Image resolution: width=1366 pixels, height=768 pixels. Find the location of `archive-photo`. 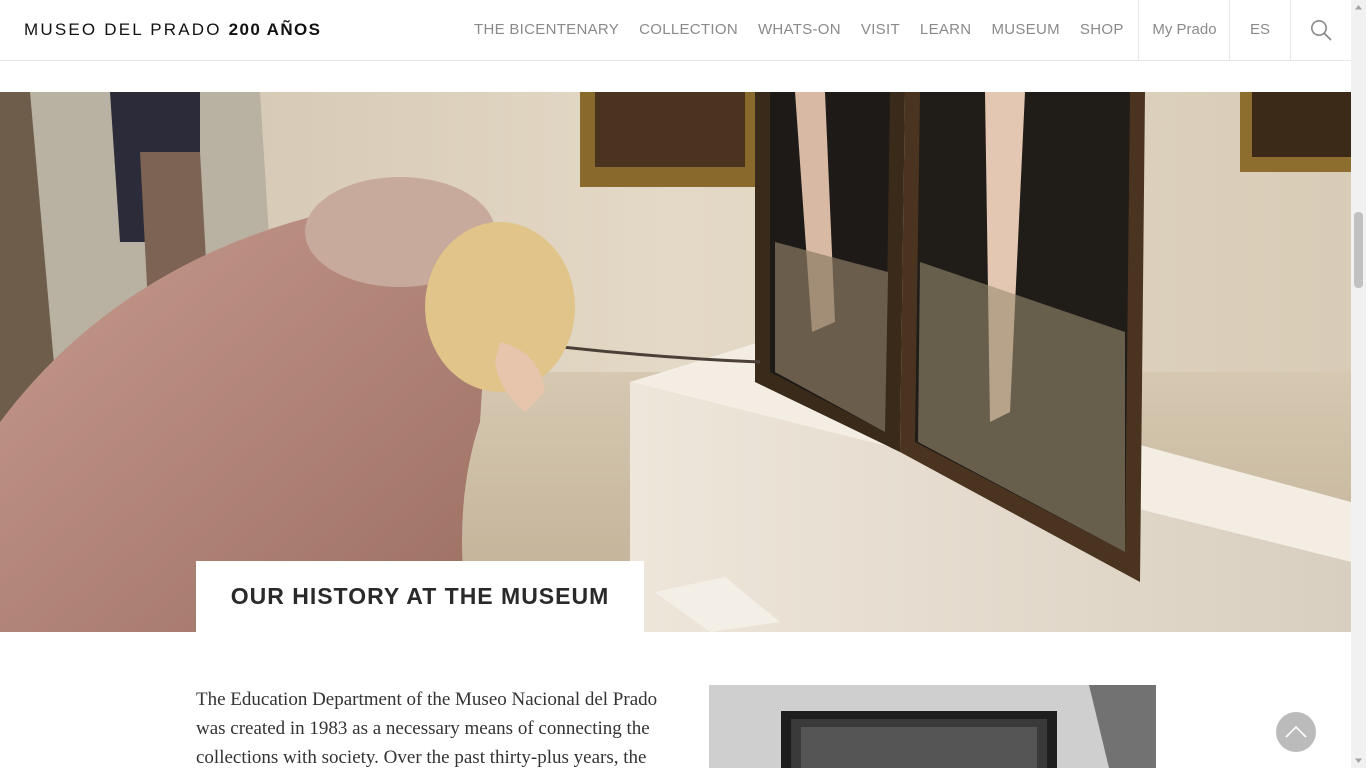

archive-photo is located at coordinates (932, 726).